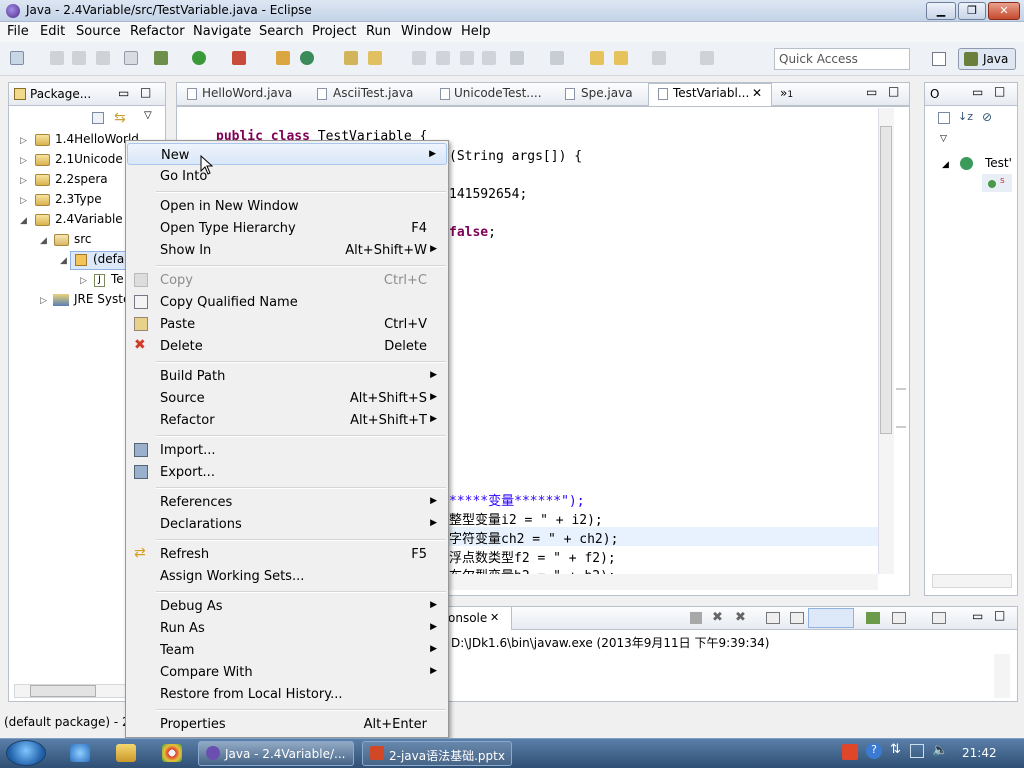 This screenshot has width=1024, height=768. What do you see at coordinates (696, 618) in the screenshot?
I see `terminate-icon` at bounding box center [696, 618].